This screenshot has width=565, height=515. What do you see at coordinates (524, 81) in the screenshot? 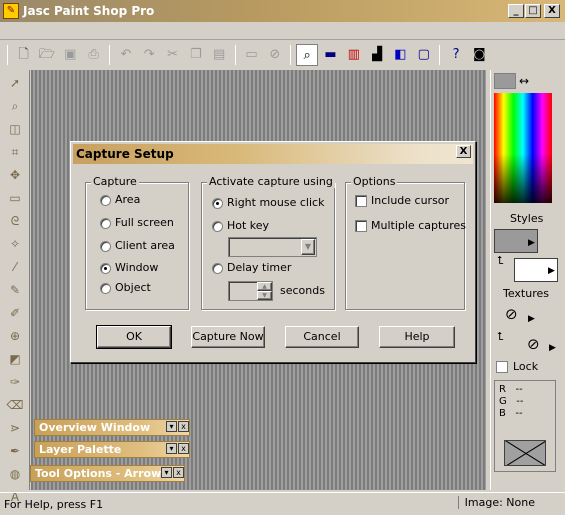
I see `swap-arrow-icon: ↔` at bounding box center [524, 81].